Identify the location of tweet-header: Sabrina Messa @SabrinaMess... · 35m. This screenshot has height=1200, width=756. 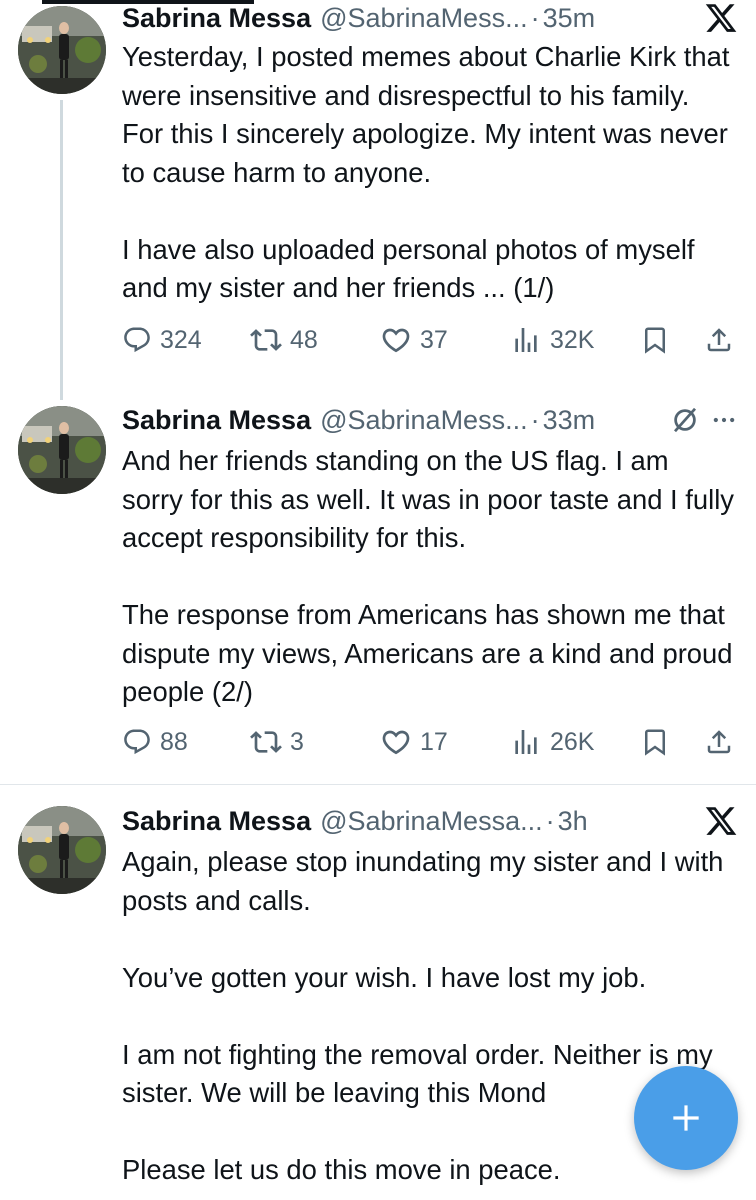
(430, 18).